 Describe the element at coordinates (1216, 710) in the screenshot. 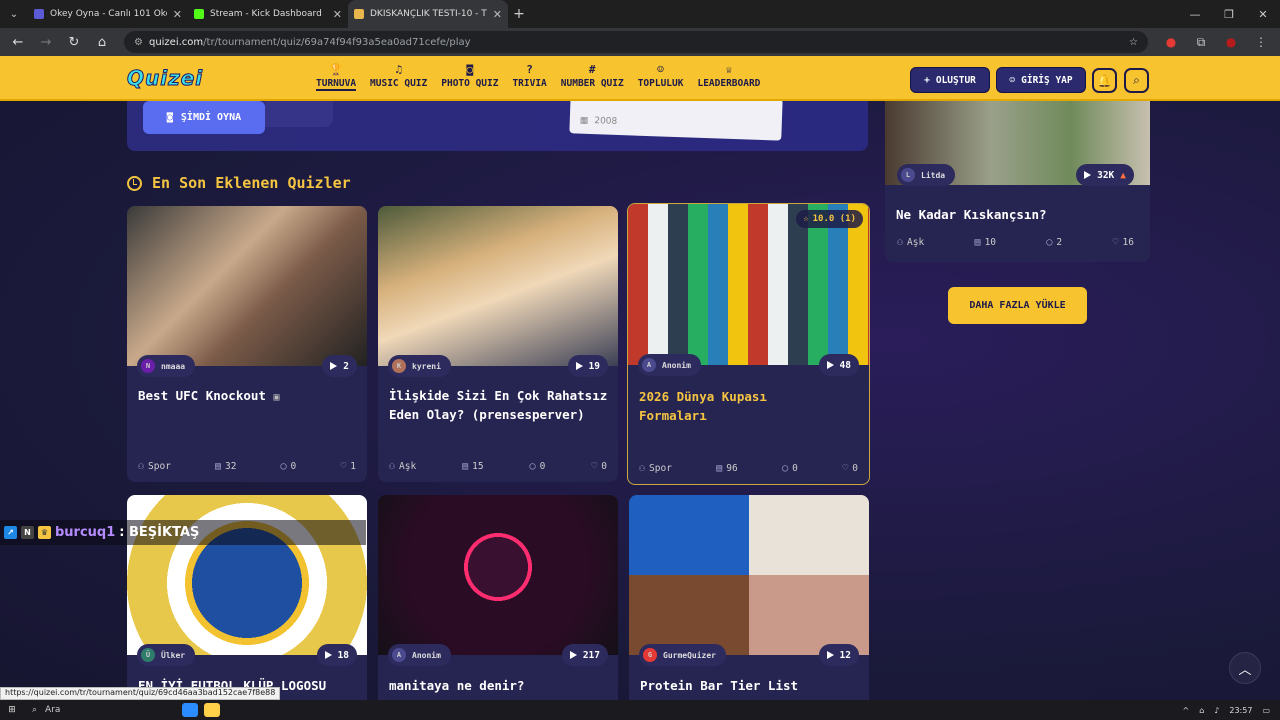

I see `volume-icon: ♪` at that location.